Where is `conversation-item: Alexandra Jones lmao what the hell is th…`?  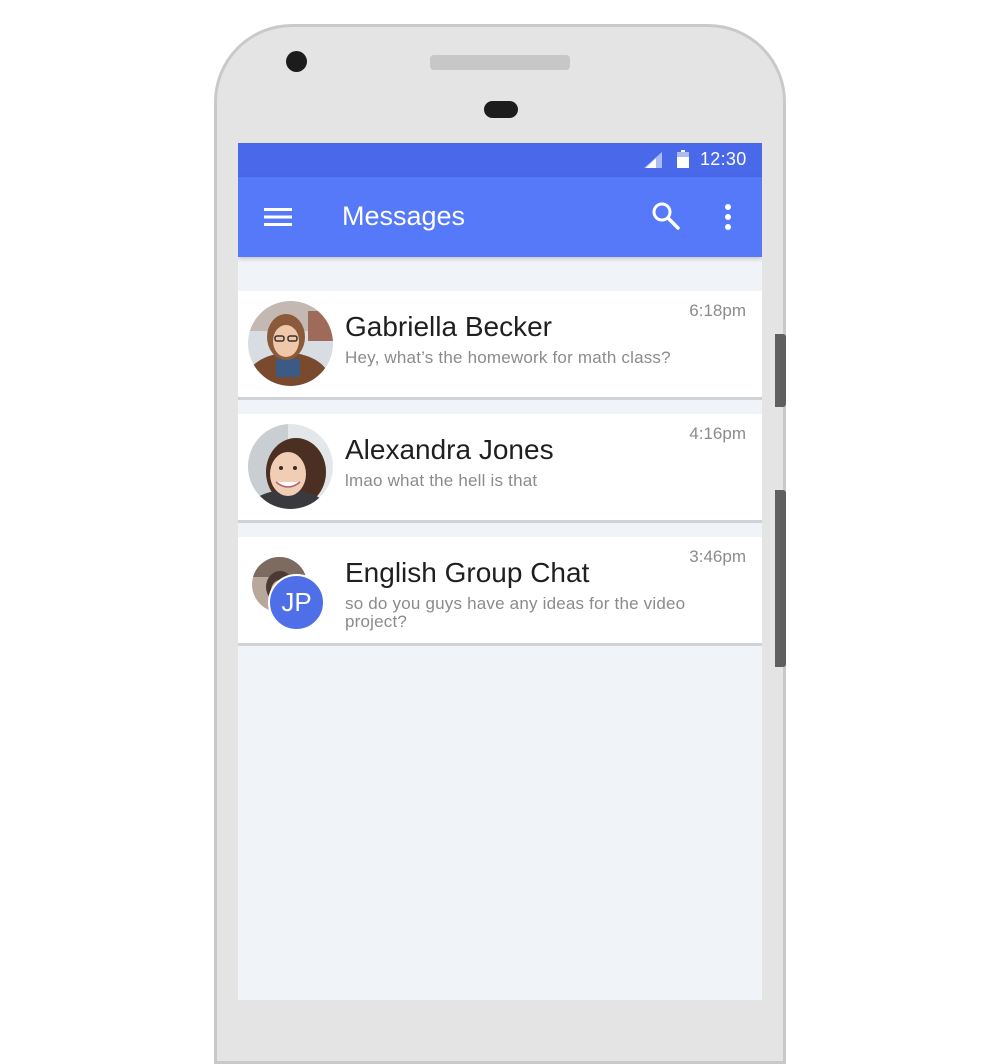
conversation-item: Alexandra Jones lmao what the hell is th… is located at coordinates (500, 468).